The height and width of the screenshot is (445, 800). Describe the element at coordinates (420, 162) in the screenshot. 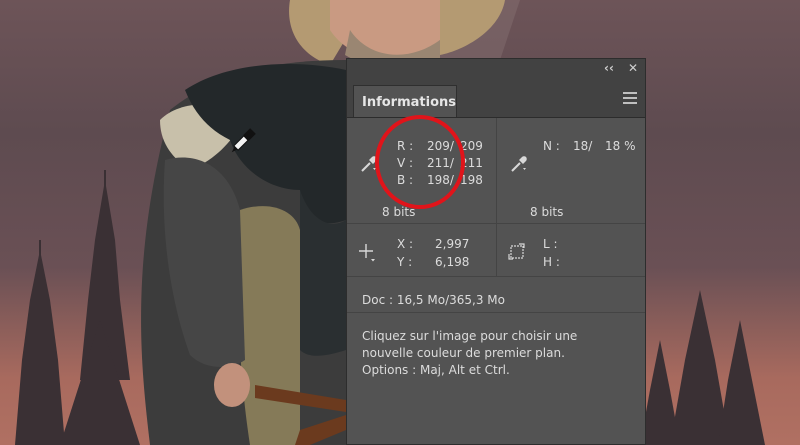

I see `highlight-circle` at that location.